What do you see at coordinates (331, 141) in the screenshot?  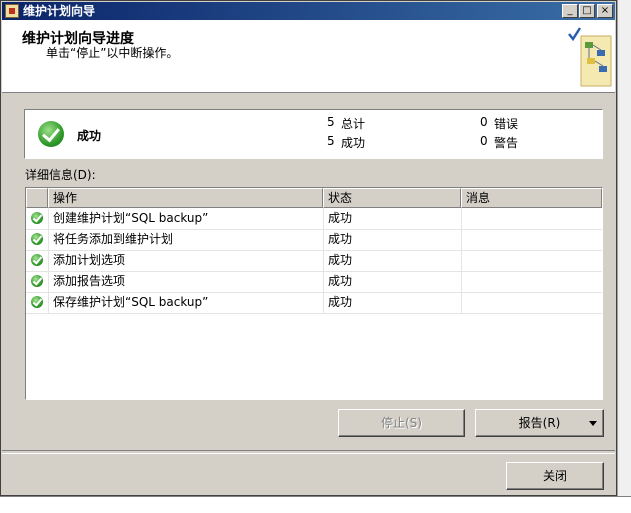 I see `success-count: 5` at bounding box center [331, 141].